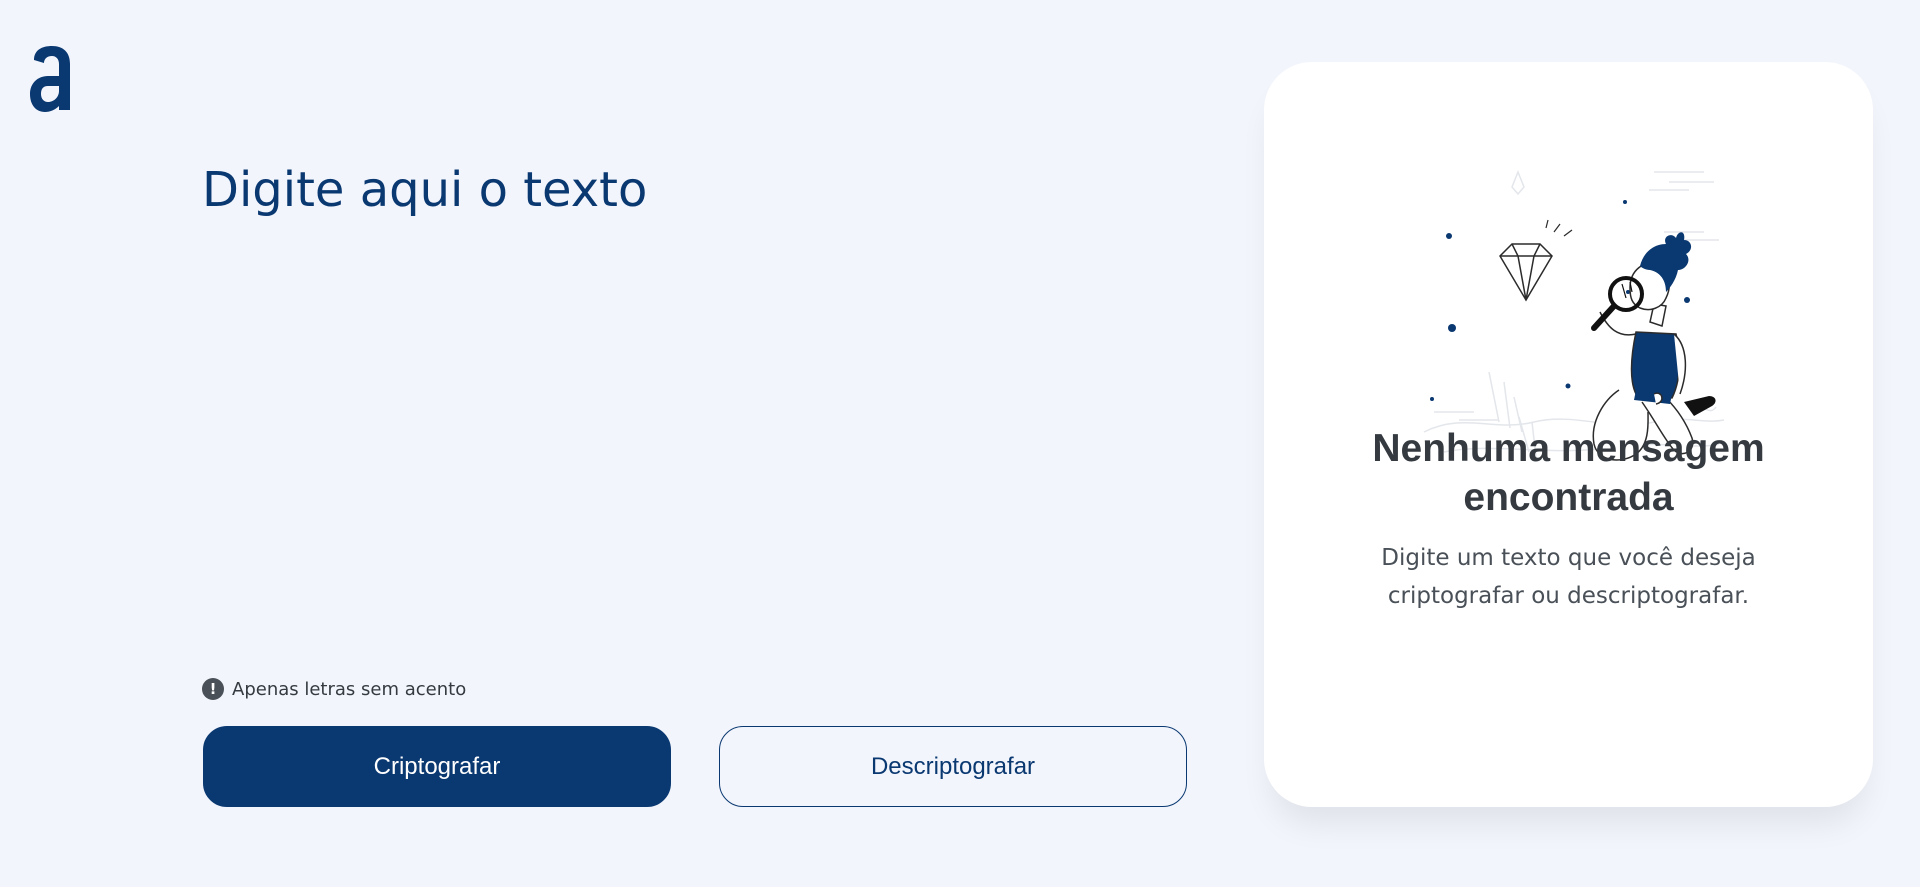 This screenshot has height=887, width=1920. I want to click on decrypt-button: Descriptografar, so click(953, 766).